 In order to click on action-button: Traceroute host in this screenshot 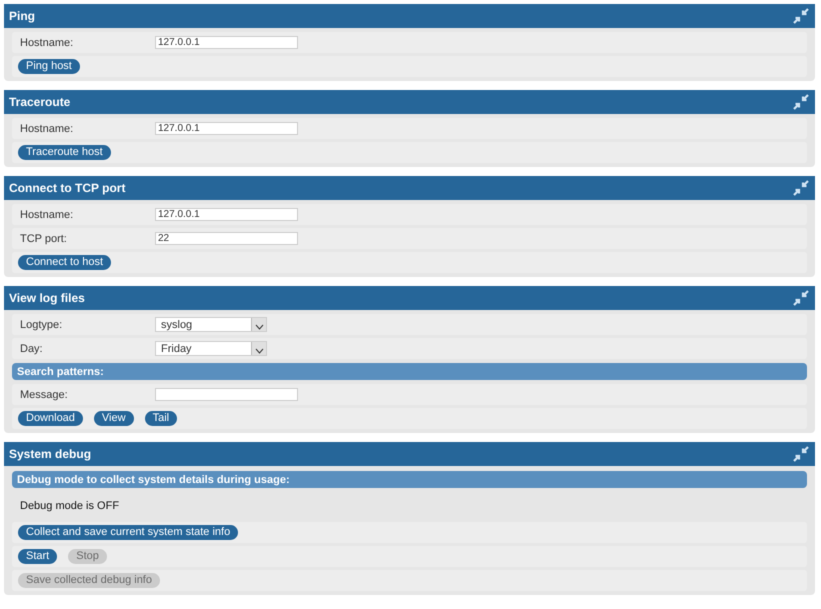, I will do `click(64, 152)`.